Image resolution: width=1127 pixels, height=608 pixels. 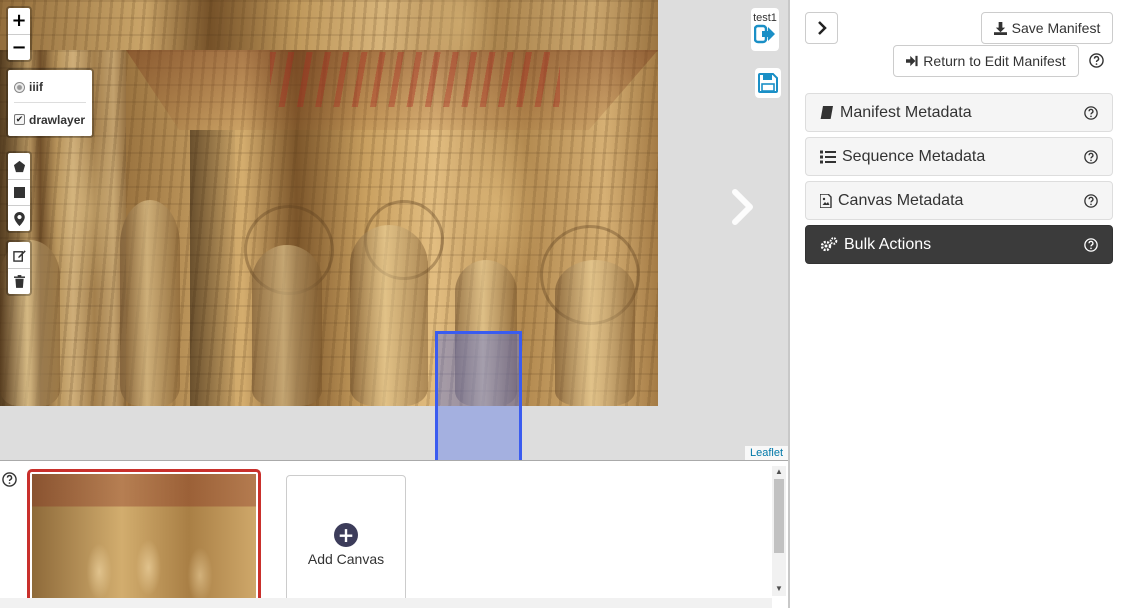 What do you see at coordinates (36, 87) in the screenshot?
I see `layer-label: iiif` at bounding box center [36, 87].